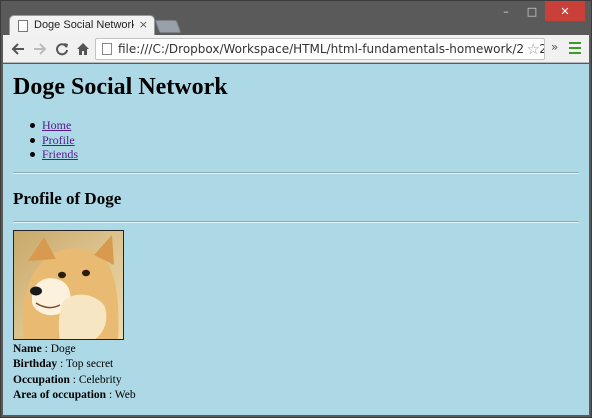  I want to click on nav-link-friends: Friends, so click(60, 154).